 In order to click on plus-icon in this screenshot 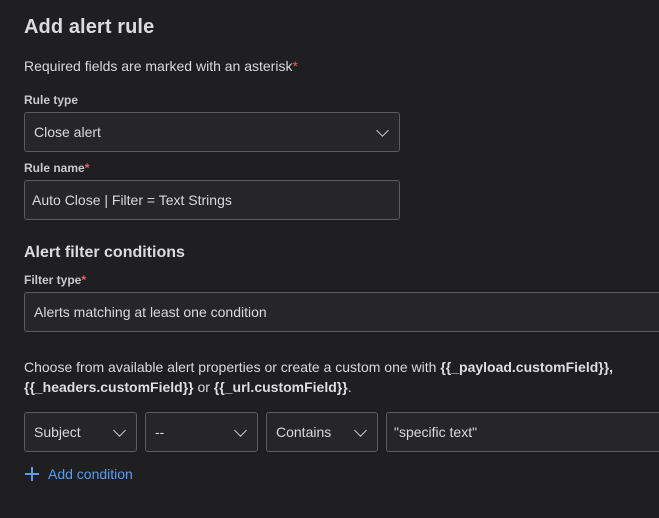, I will do `click(32, 474)`.